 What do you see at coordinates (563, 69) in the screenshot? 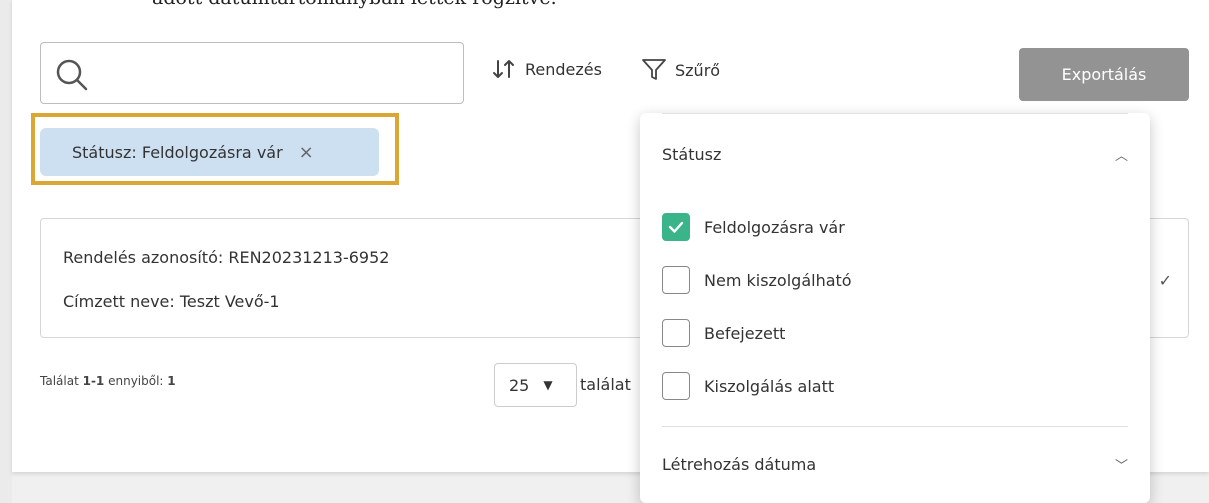
I see `sort-label: Rendezés` at bounding box center [563, 69].